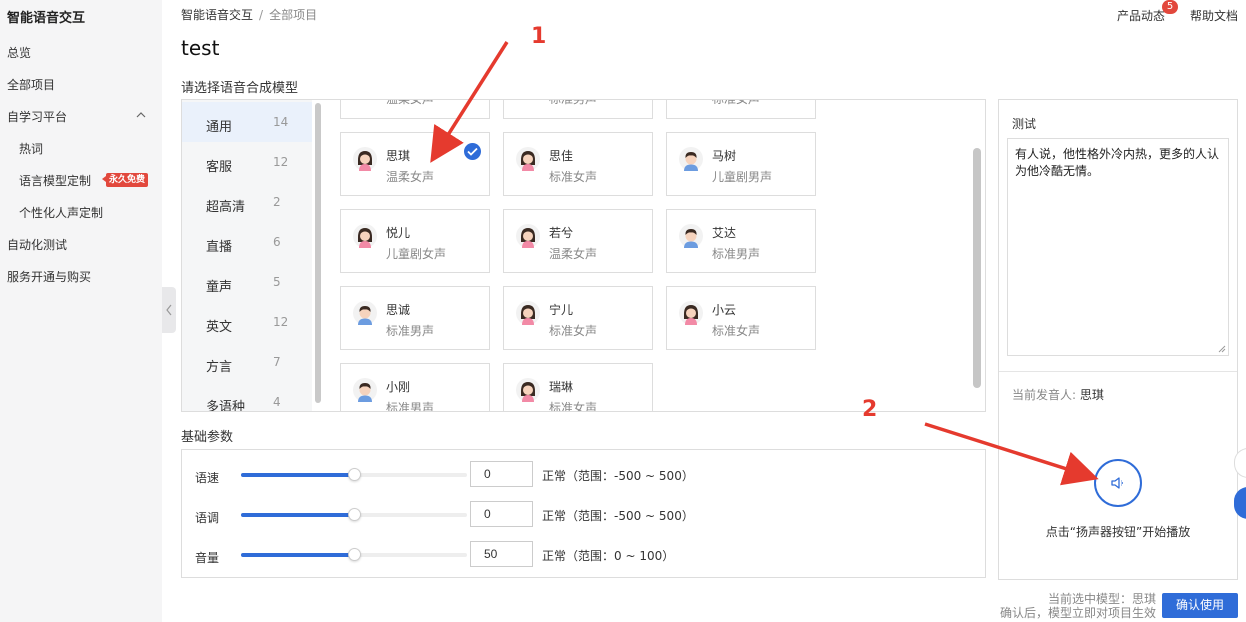  What do you see at coordinates (1222, 349) in the screenshot?
I see `resize-grip-icon` at bounding box center [1222, 349].